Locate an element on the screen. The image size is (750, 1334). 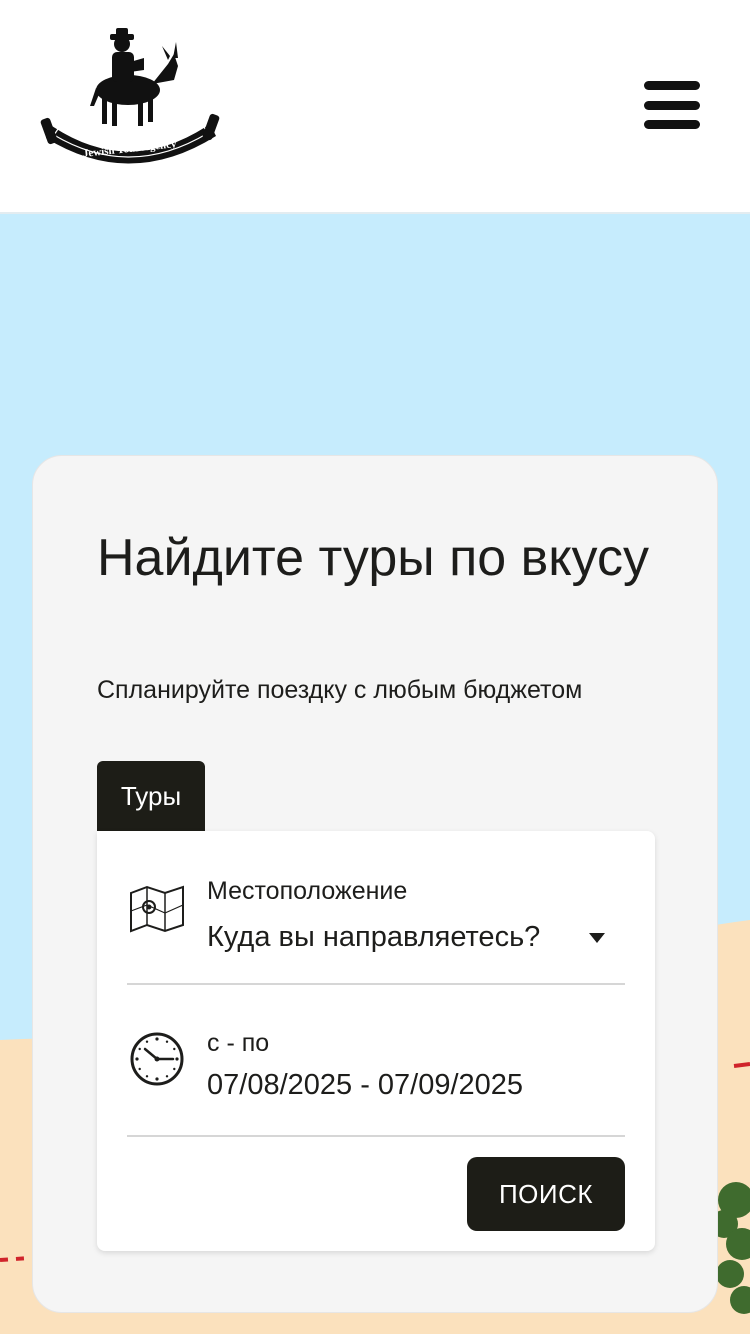
page-subtitle: Спланируйте поездку с любым бюджетом is located at coordinates (340, 690).